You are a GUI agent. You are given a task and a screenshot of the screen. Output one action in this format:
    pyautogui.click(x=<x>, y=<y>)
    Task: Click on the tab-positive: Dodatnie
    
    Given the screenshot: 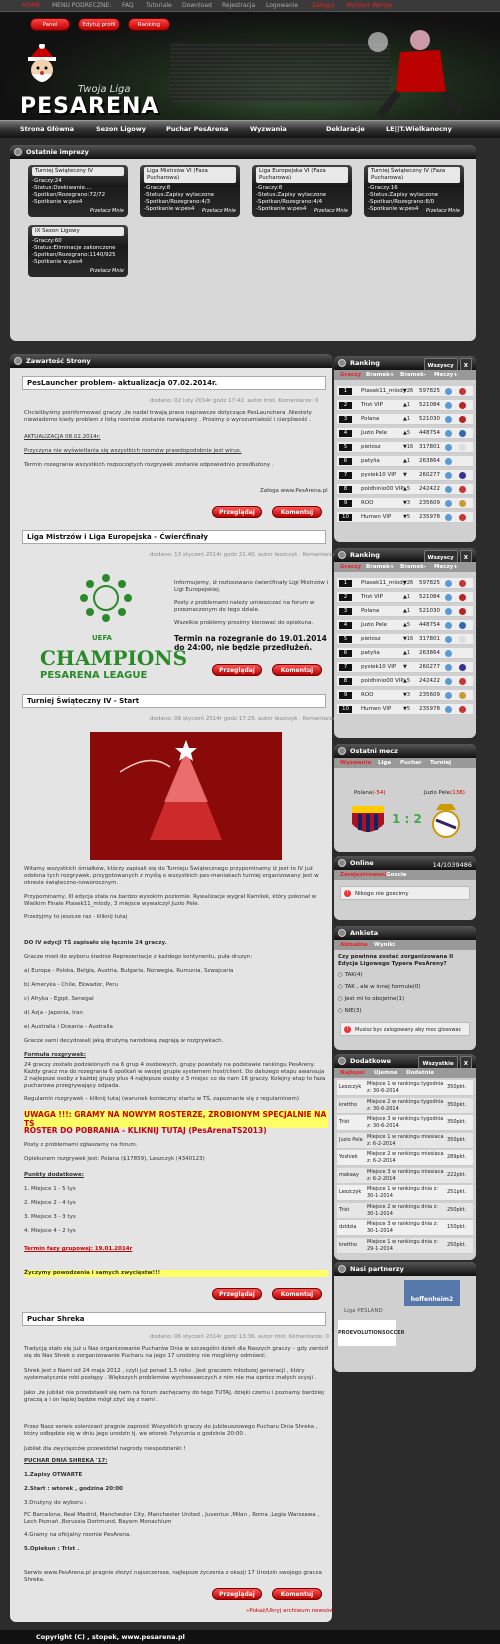 What is the action you would take?
    pyautogui.click(x=420, y=1073)
    